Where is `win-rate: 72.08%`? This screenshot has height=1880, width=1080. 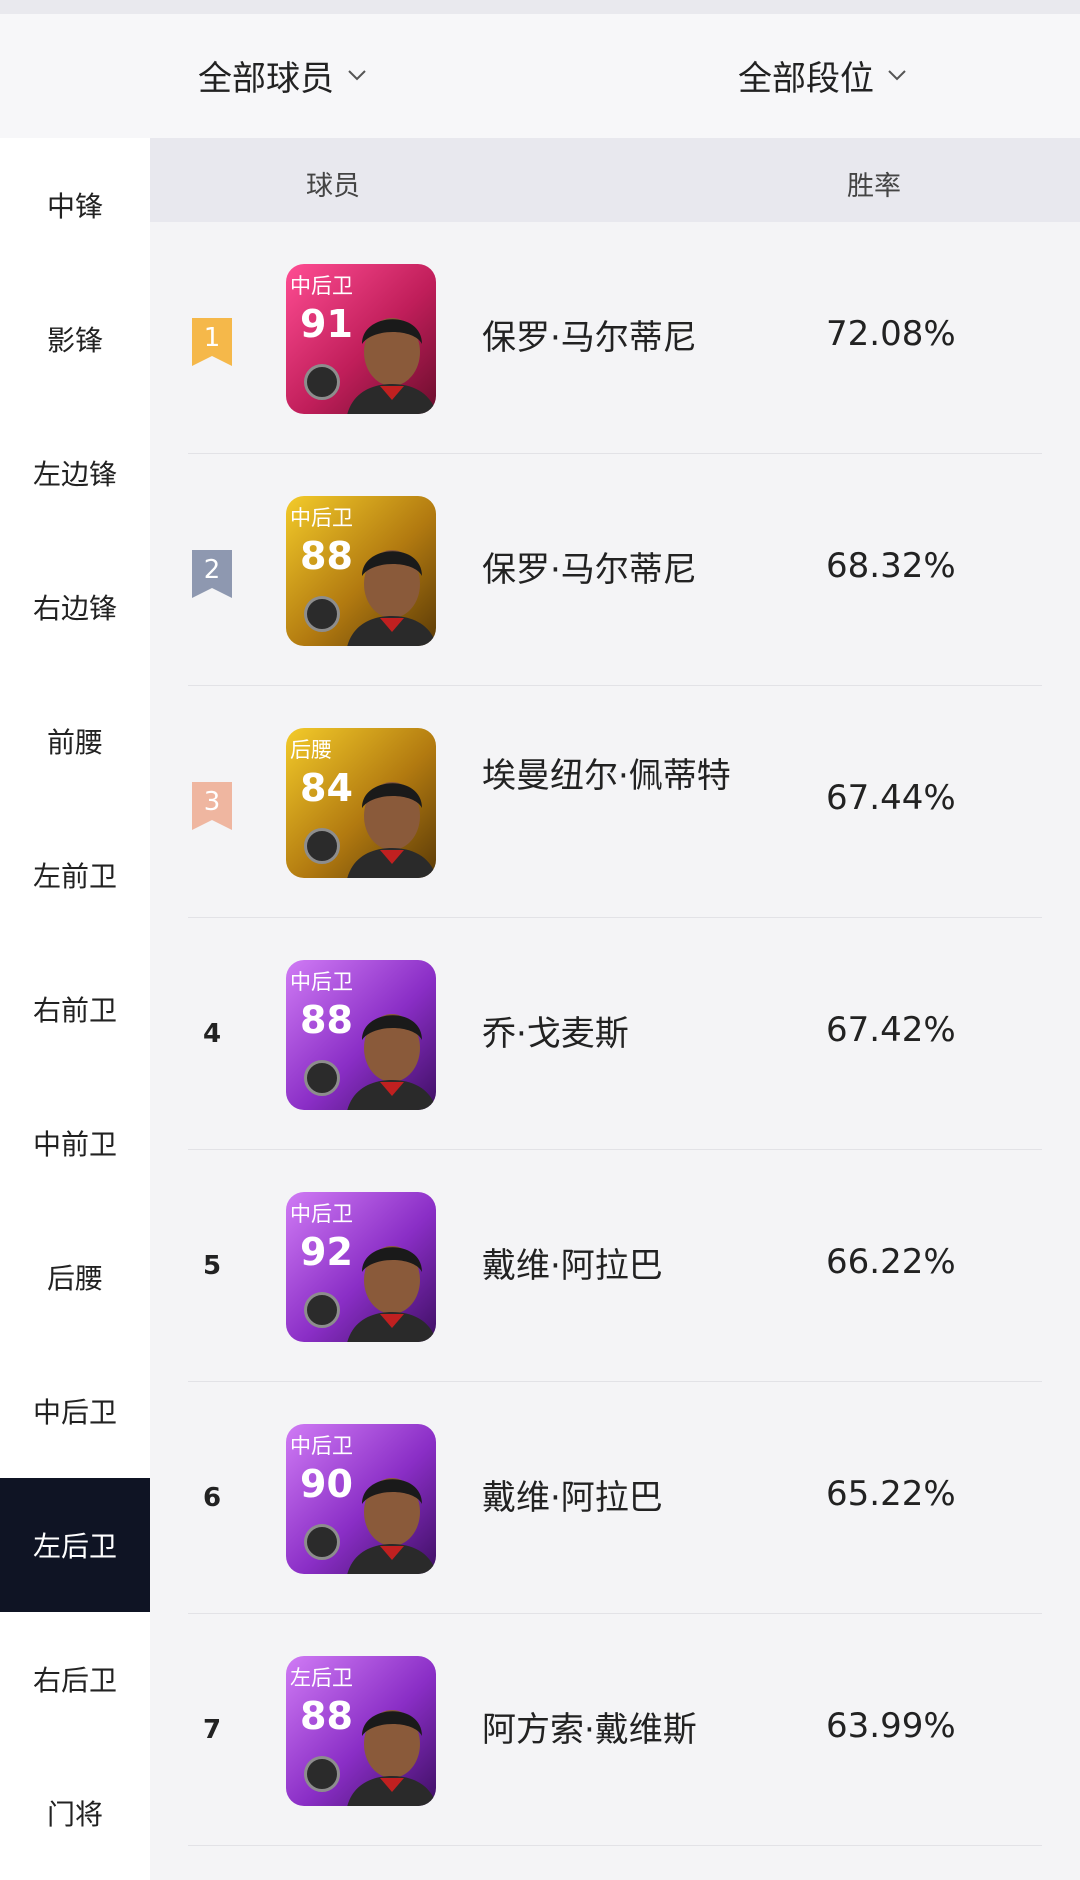
win-rate: 72.08% is located at coordinates (891, 334).